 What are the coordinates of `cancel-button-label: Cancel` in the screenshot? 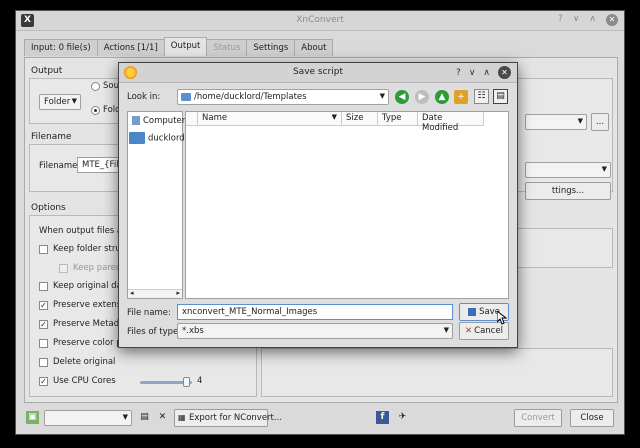 It's located at (488, 331).